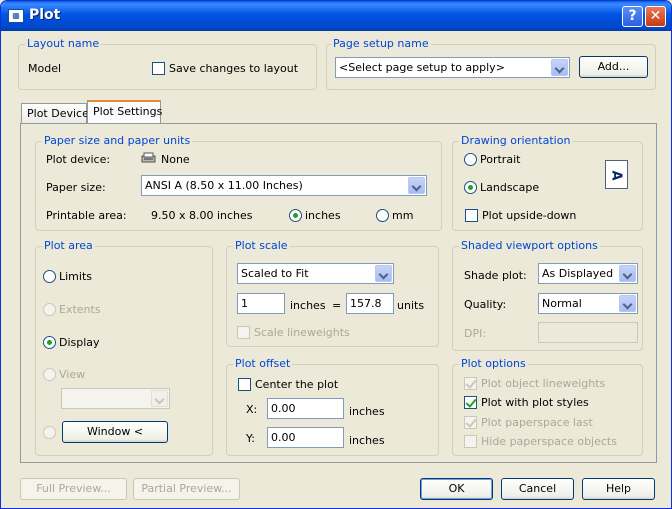 The image size is (672, 509). Describe the element at coordinates (516, 140) in the screenshot. I see `orientation-title: Drawing orientation` at that location.